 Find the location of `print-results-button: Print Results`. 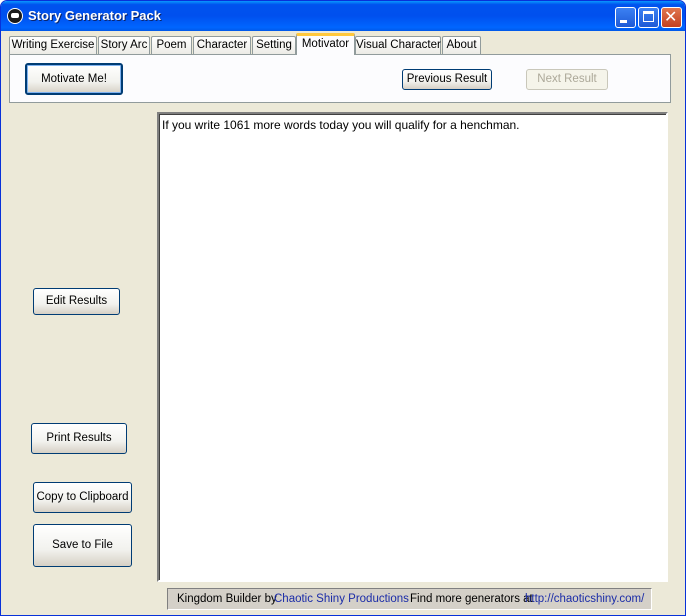

print-results-button: Print Results is located at coordinates (79, 438).